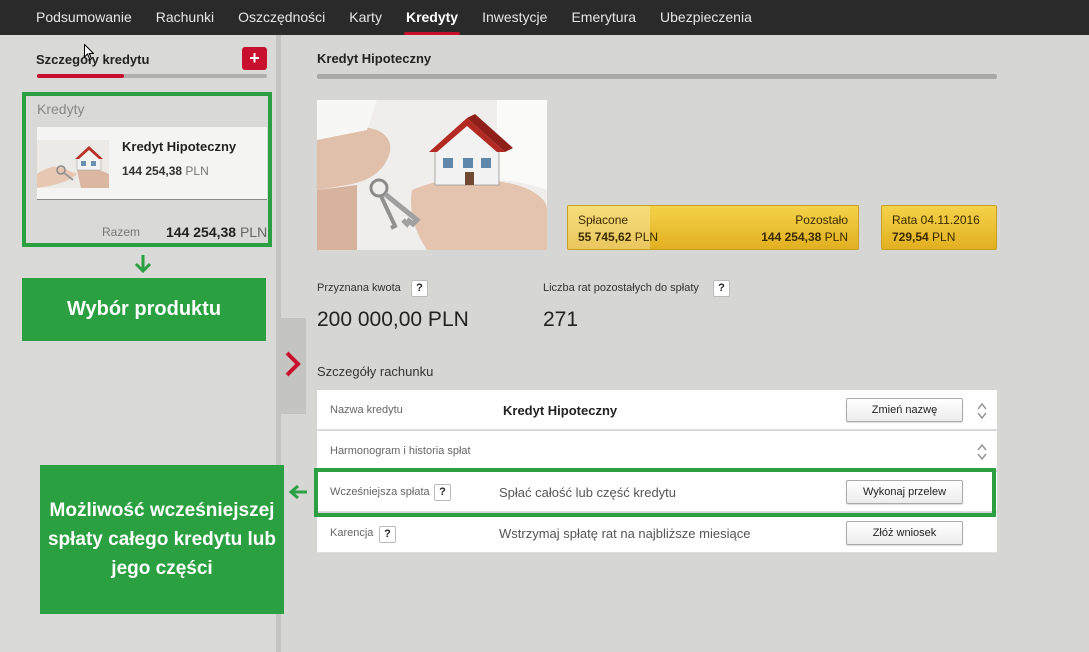  I want to click on loan-amount: 144 254,38 PLN, so click(165, 171).